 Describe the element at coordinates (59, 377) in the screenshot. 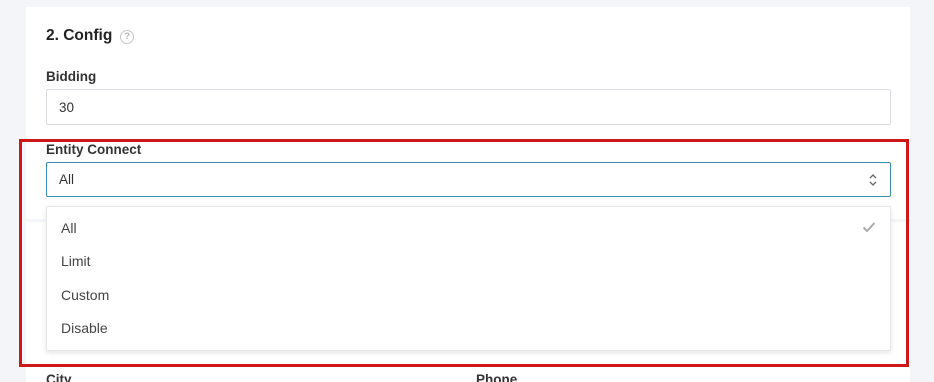

I see `city-label: City` at that location.